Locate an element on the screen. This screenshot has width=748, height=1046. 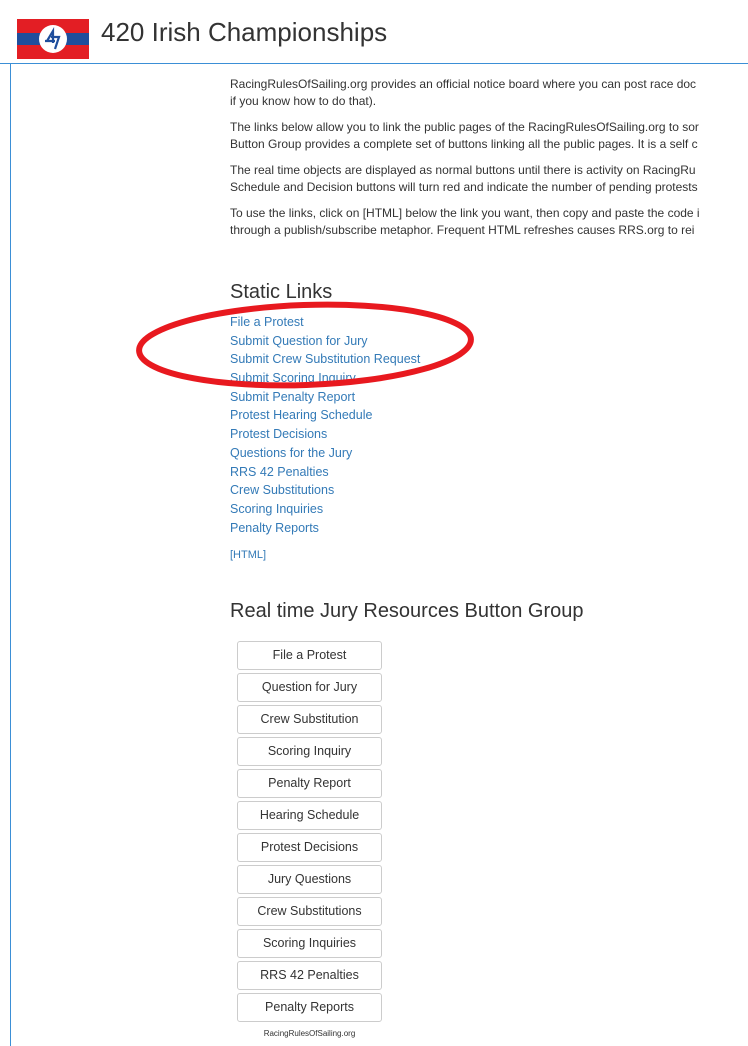
realtime-heading: Real time Jury Resources Button Group is located at coordinates (407, 611).